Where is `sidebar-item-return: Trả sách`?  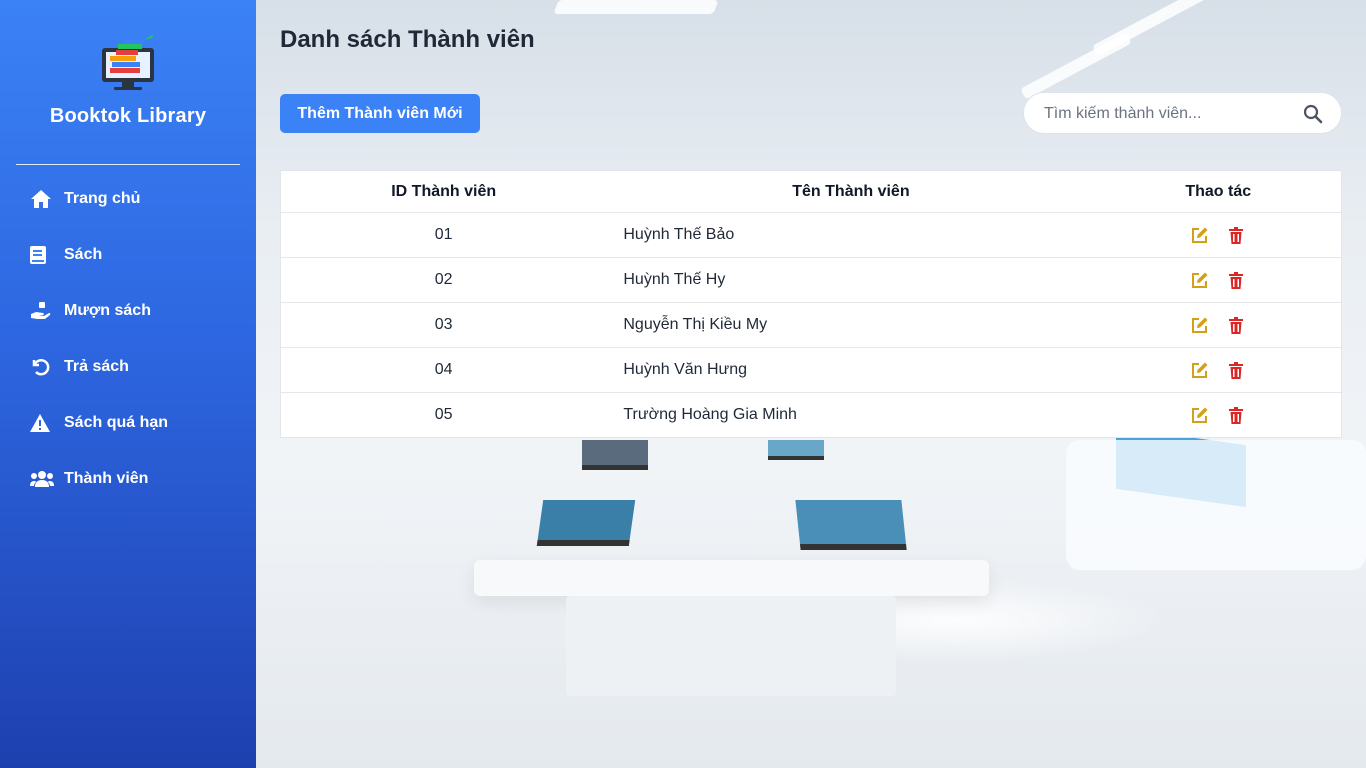
sidebar-item-return: Trả sách is located at coordinates (128, 367).